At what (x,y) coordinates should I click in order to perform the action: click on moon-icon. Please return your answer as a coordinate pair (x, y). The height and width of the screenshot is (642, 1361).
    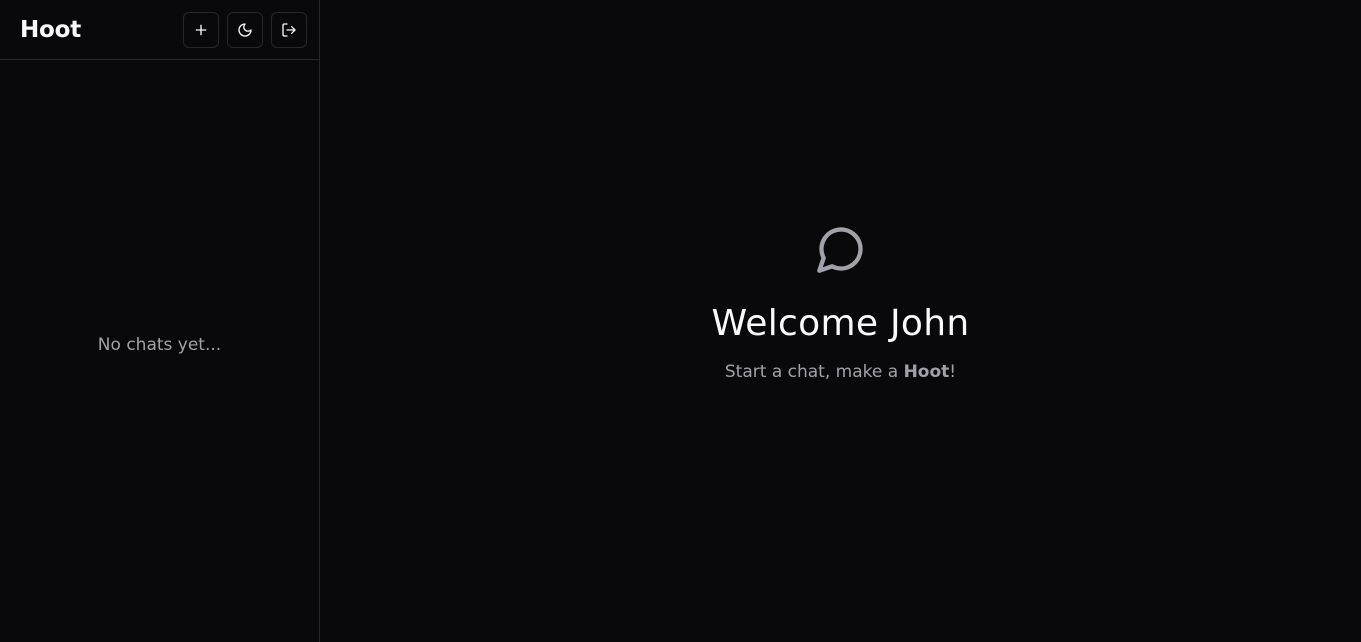
    Looking at the image, I should click on (245, 29).